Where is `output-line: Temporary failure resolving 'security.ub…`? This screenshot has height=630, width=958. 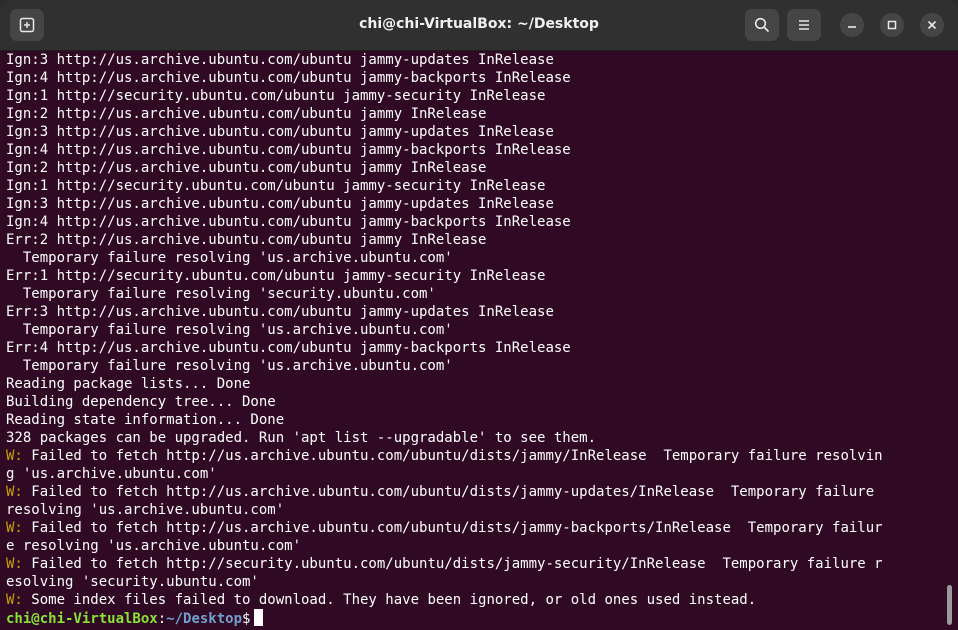
output-line: Temporary failure resolving 'security.ub… is located at coordinates (221, 294).